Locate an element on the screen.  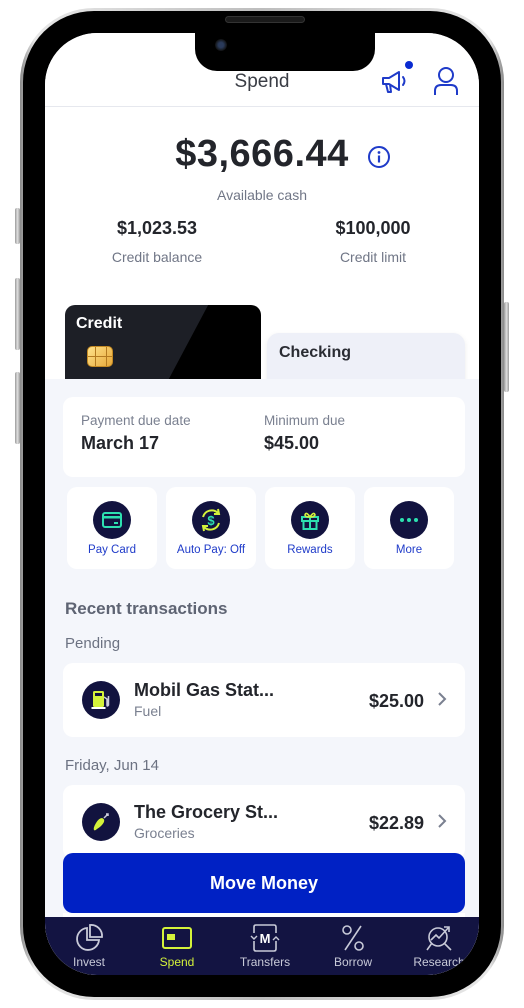
tab-invest-label: Invest is located at coordinates (88, 962).